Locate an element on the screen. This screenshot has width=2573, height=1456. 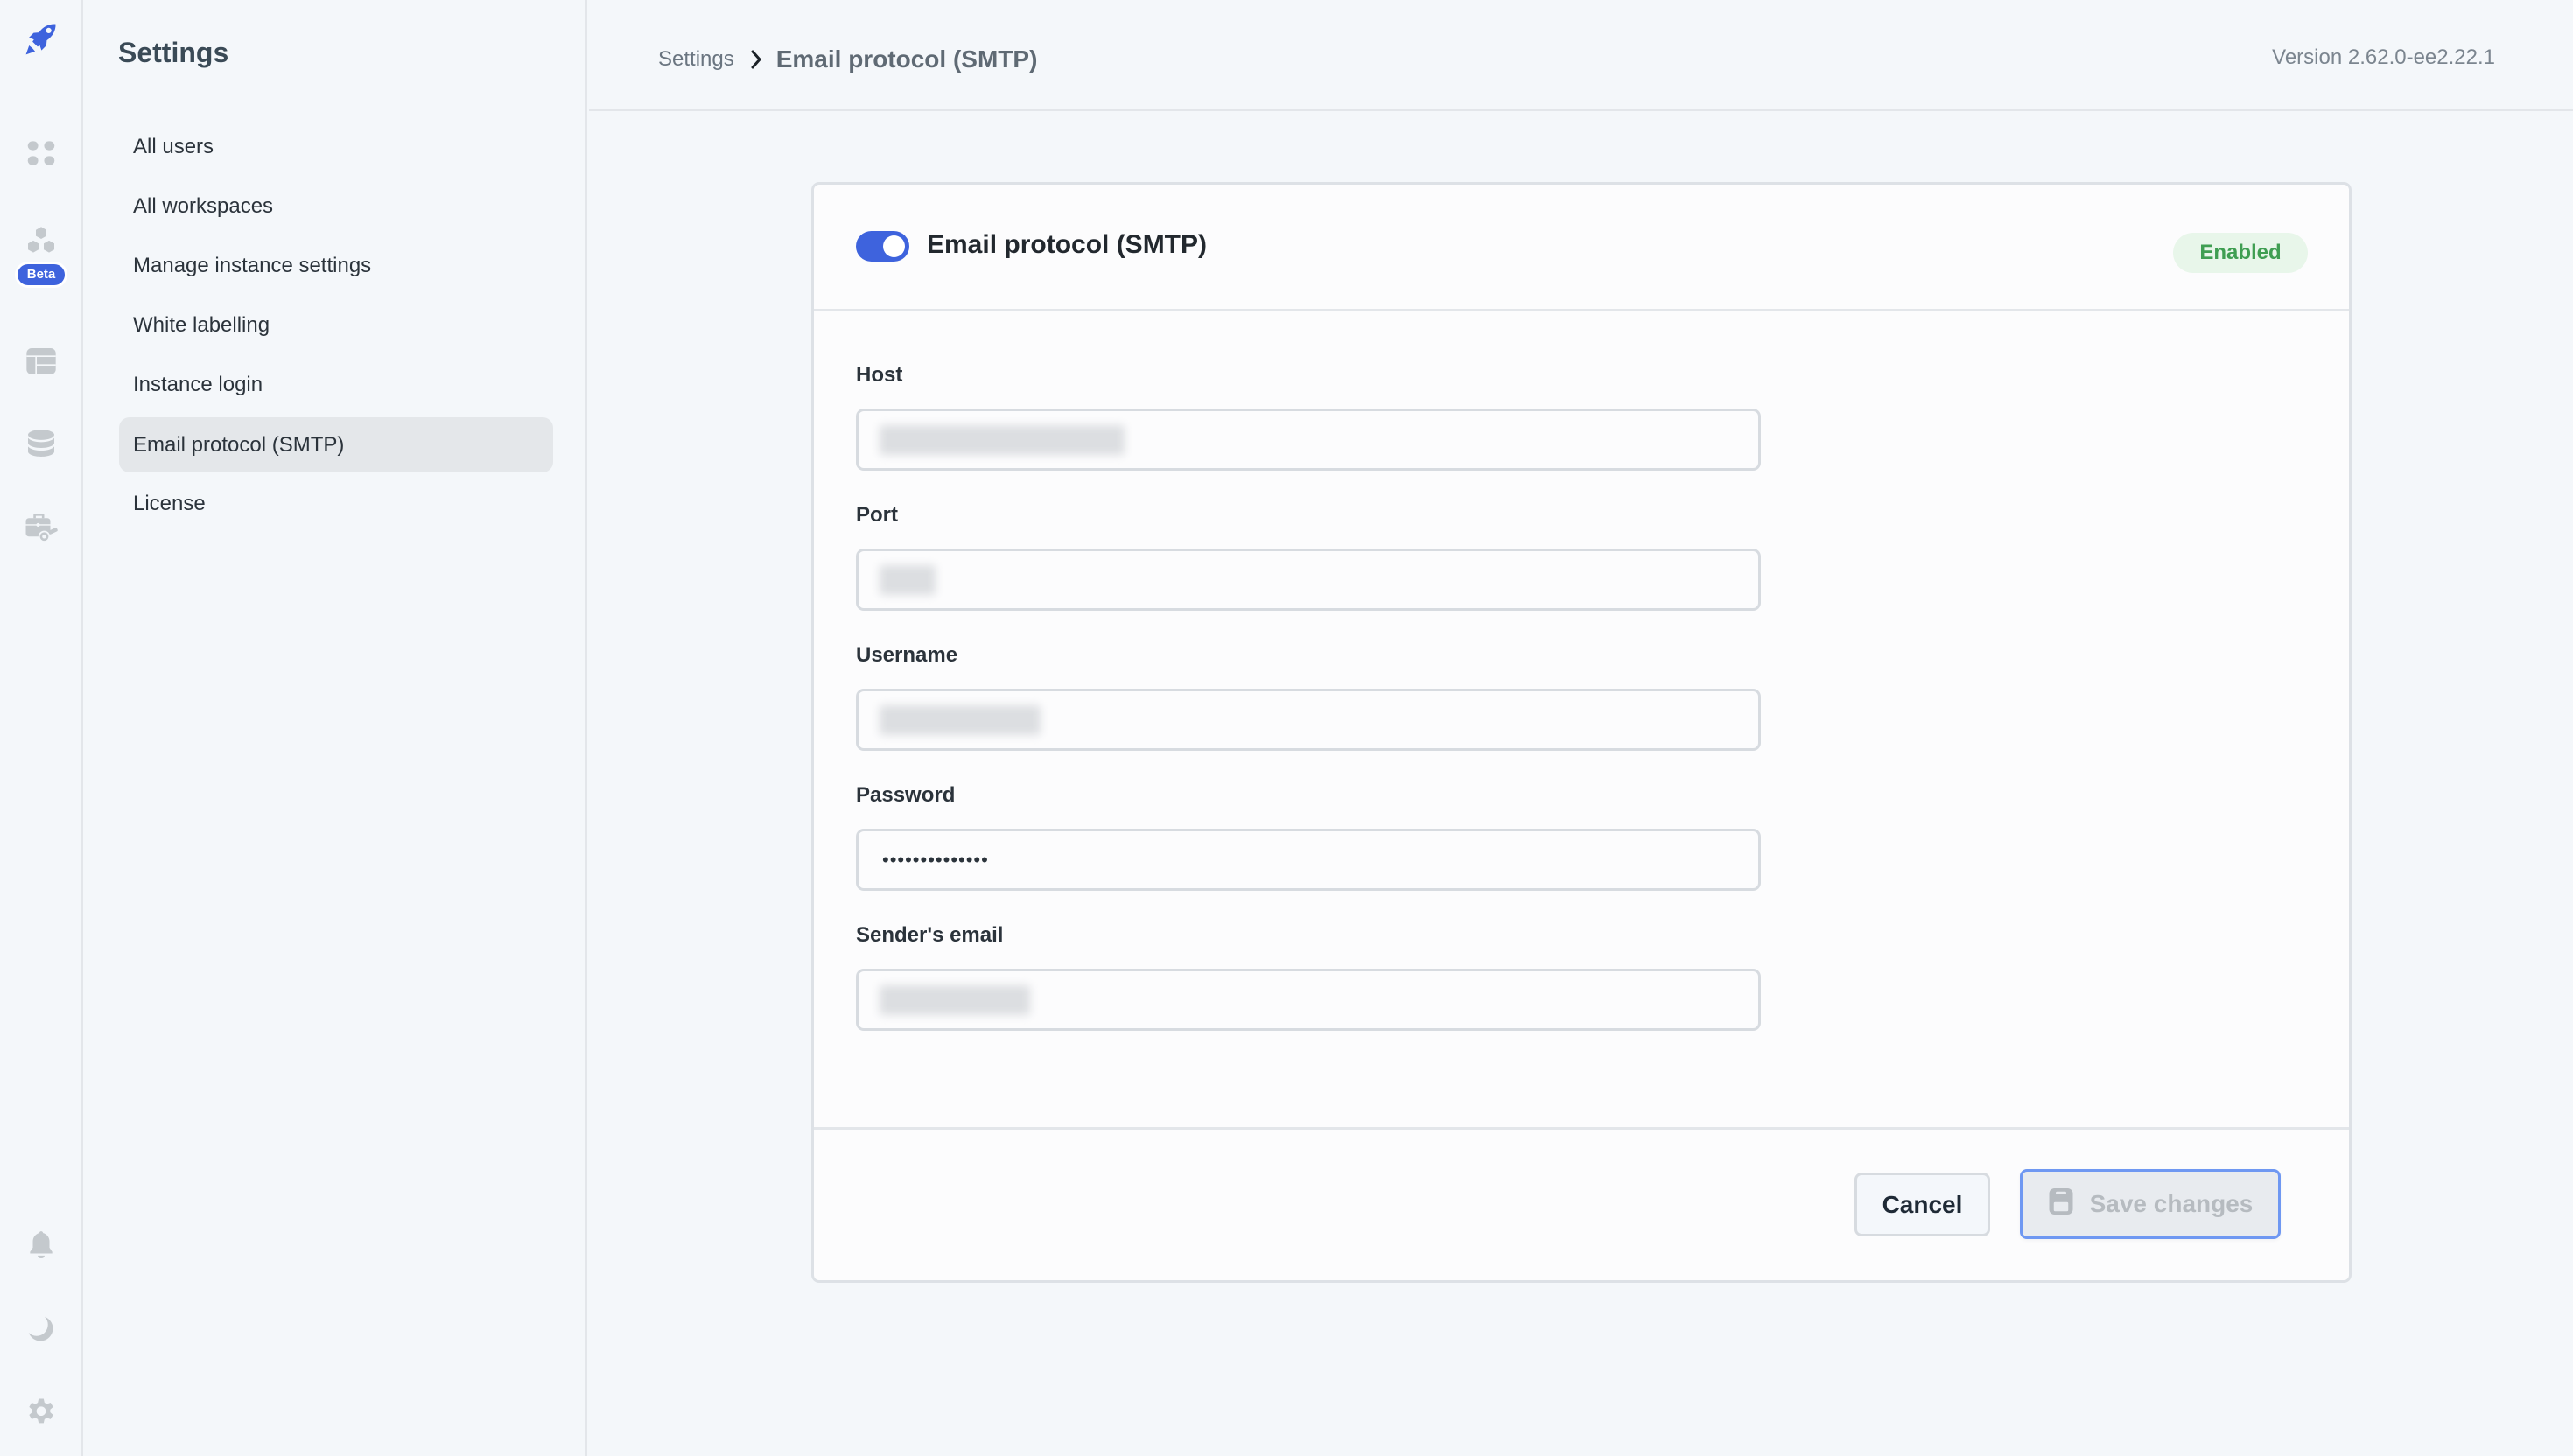
bell-icon is located at coordinates (41, 1245).